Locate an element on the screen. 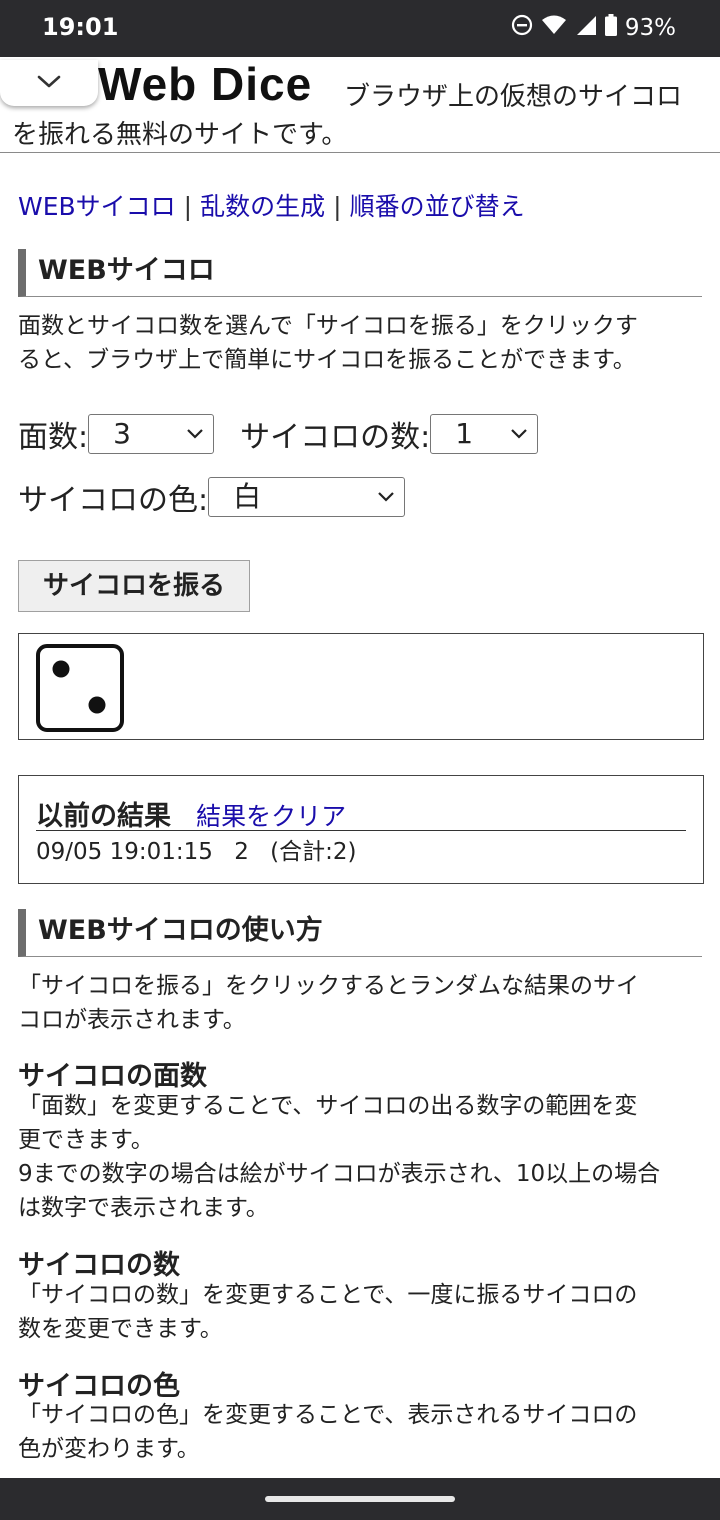 This screenshot has height=1520, width=720. site-tagline-line1: ブラウザ上の仮想のサイコロ is located at coordinates (513, 97).